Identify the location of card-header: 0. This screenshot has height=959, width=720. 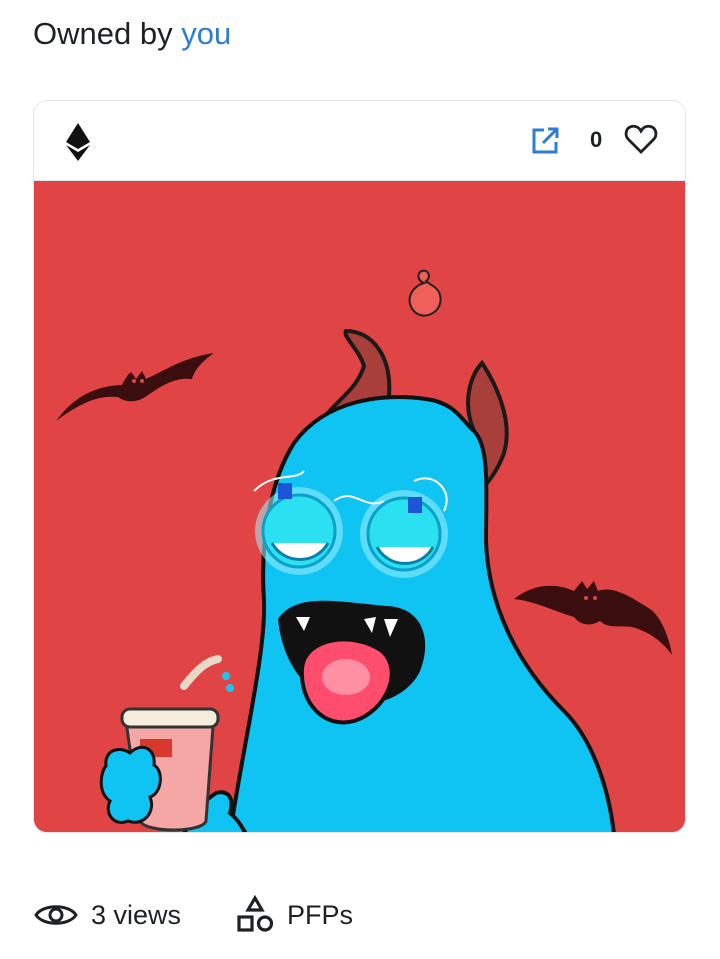
(359, 141).